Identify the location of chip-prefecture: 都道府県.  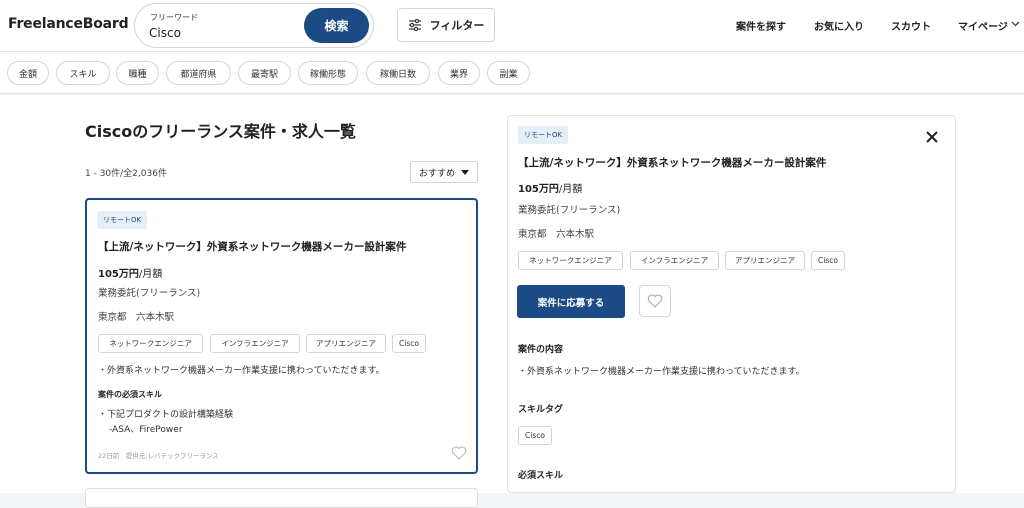
(198, 73).